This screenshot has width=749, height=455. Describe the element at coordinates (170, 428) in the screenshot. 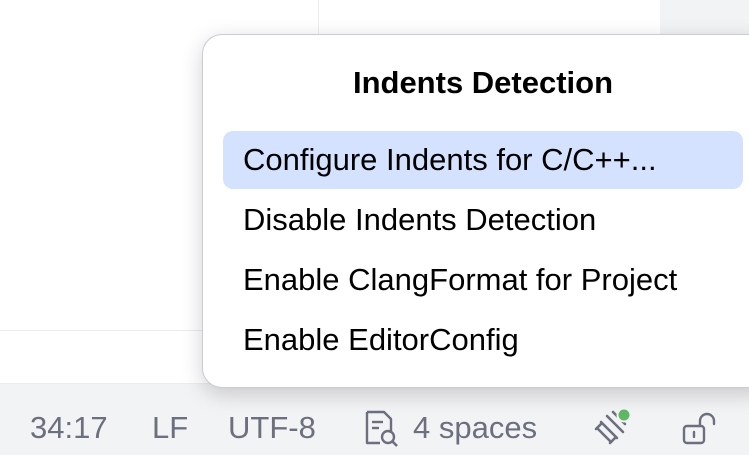

I see `line-separator-widget: LF` at that location.